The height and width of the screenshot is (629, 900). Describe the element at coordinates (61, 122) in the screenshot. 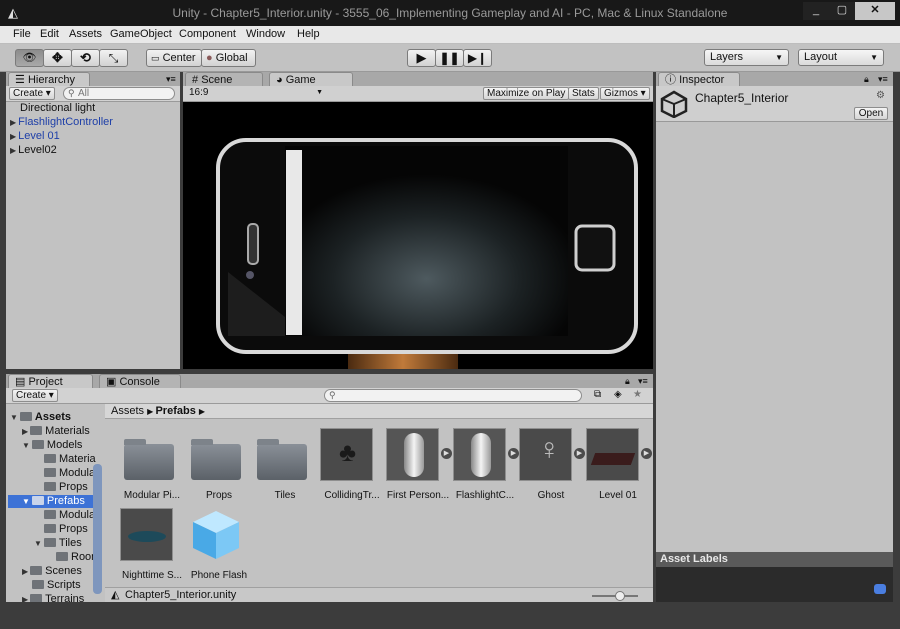

I see `hierarchy-item-flashlight-controller: ▶ FlashlightController` at that location.